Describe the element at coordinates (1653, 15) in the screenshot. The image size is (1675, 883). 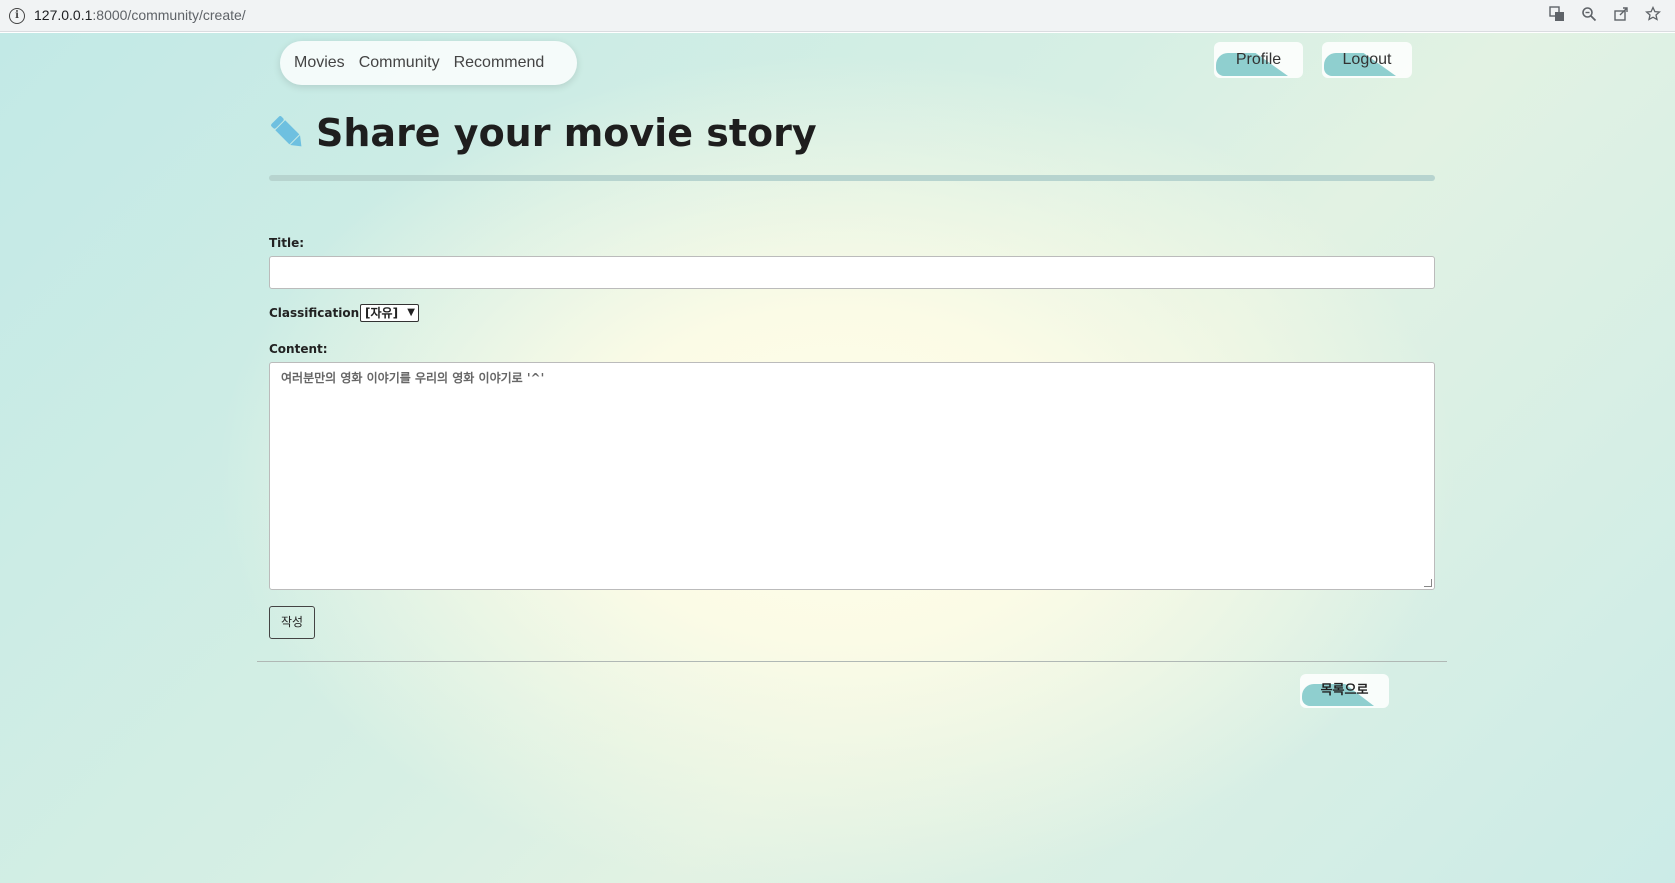
I see `bookmark-star-icon` at that location.